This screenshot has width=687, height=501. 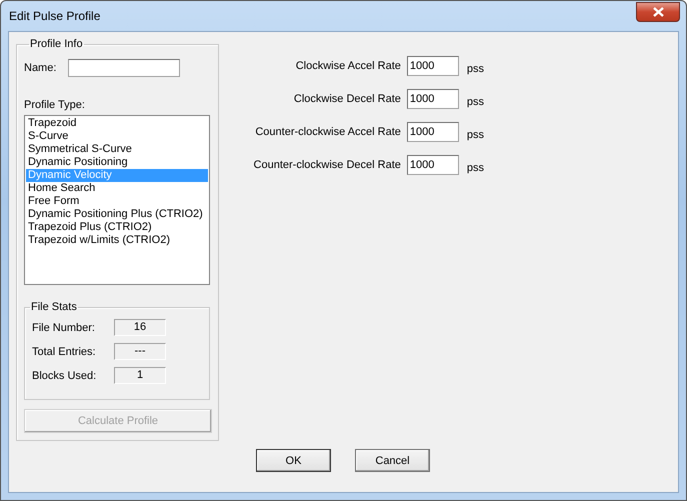 I want to click on name-field, so click(x=124, y=68).